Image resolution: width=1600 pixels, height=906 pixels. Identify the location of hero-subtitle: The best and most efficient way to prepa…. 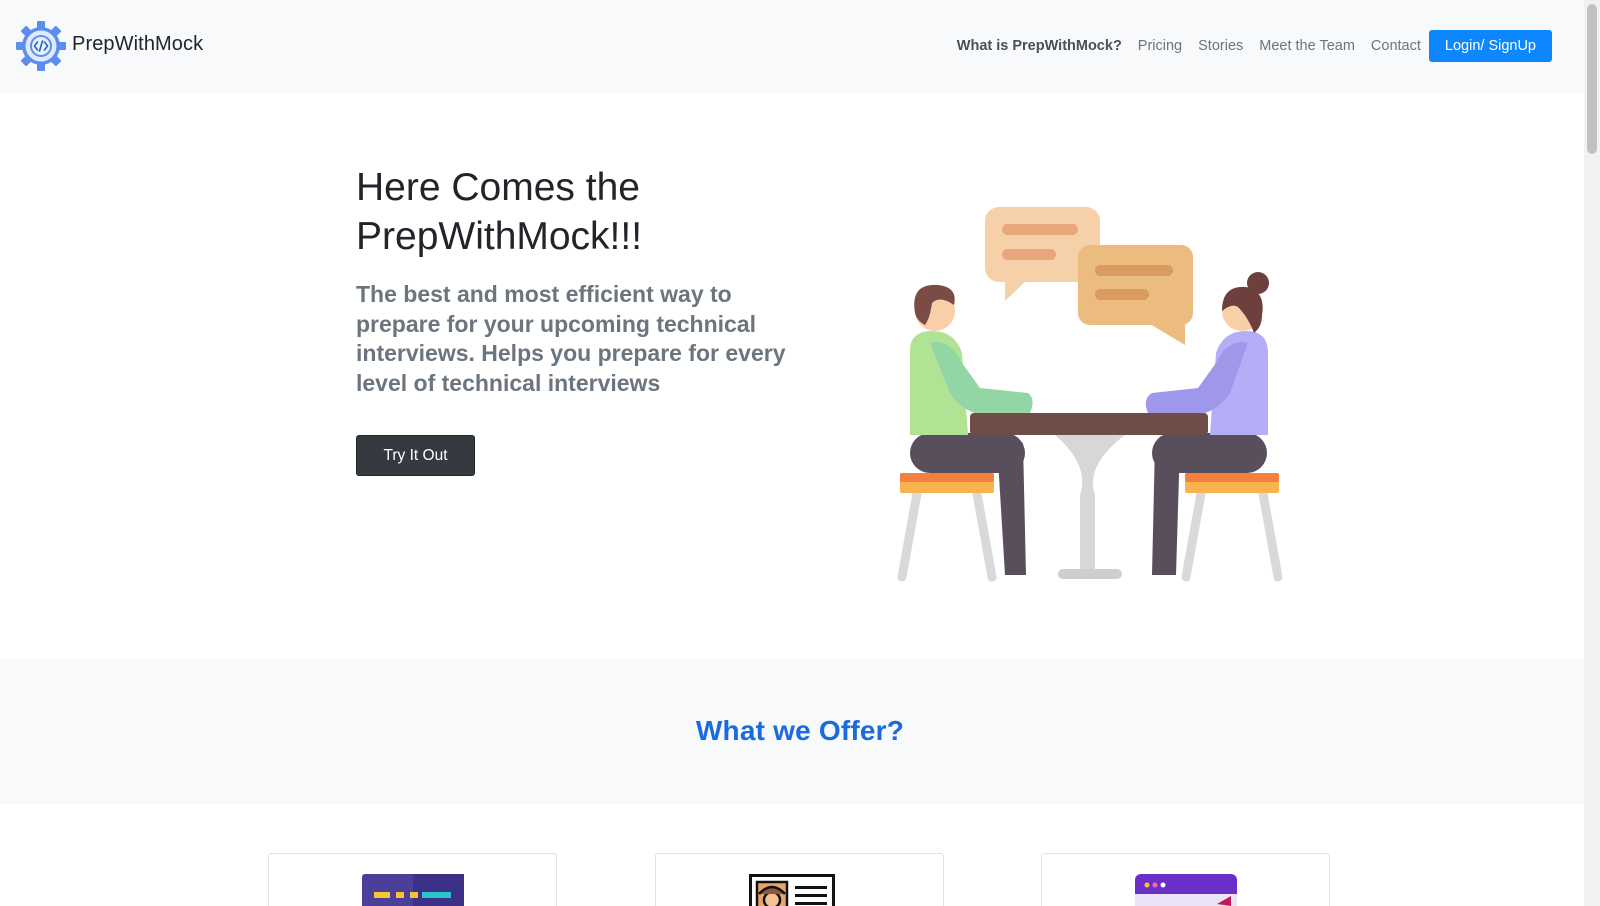
(571, 338).